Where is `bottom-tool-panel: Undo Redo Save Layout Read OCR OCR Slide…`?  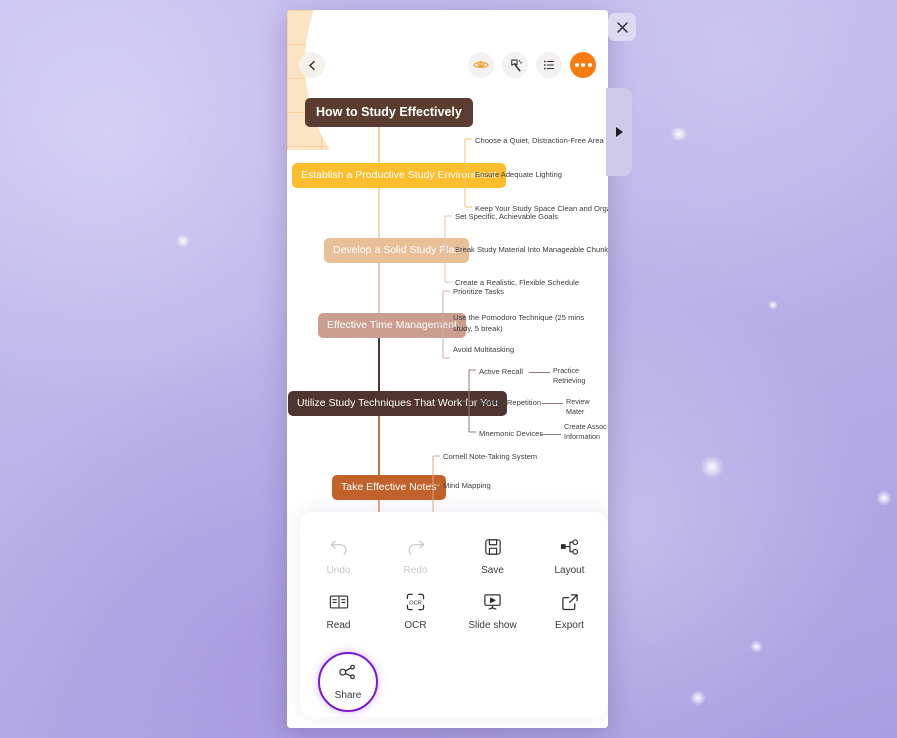 bottom-tool-panel: Undo Redo Save Layout Read OCR OCR Slide… is located at coordinates (454, 614).